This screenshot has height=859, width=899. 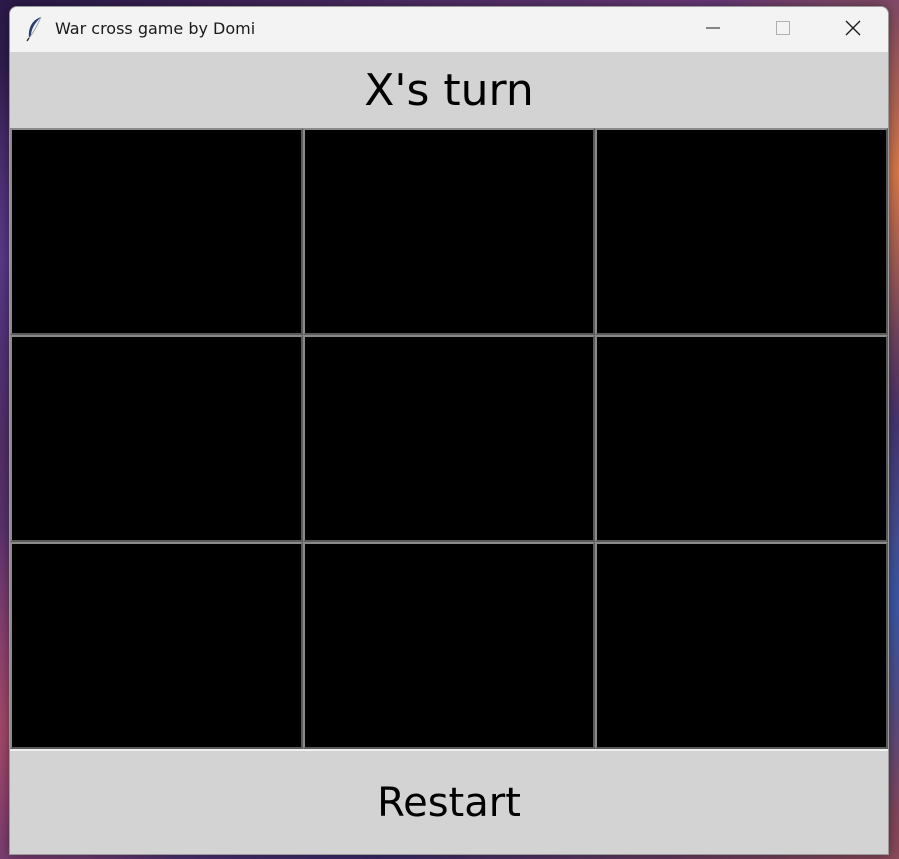 I want to click on feather-icon, so click(x=35, y=29).